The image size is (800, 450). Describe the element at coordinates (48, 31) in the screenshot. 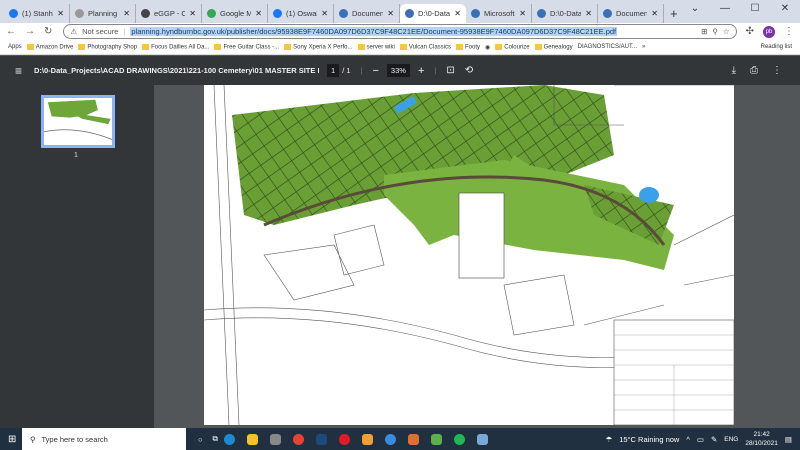

I see `reload-icon: ↻` at that location.